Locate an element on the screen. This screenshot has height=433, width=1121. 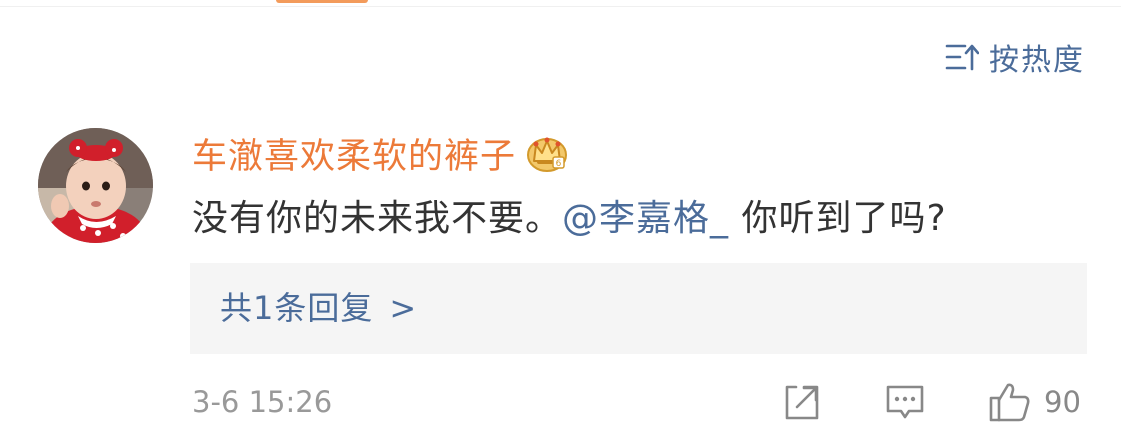
mention-link: @李嘉格_ is located at coordinates (645, 218).